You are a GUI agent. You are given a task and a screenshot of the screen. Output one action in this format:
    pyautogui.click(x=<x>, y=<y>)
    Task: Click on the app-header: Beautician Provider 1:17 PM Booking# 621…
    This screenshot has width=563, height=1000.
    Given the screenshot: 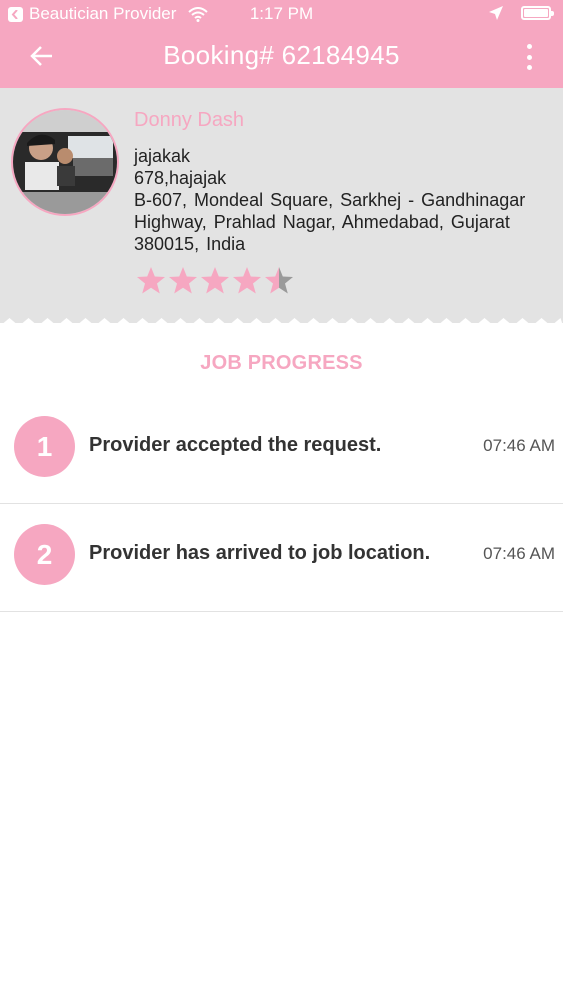 What is the action you would take?
    pyautogui.click(x=281, y=44)
    